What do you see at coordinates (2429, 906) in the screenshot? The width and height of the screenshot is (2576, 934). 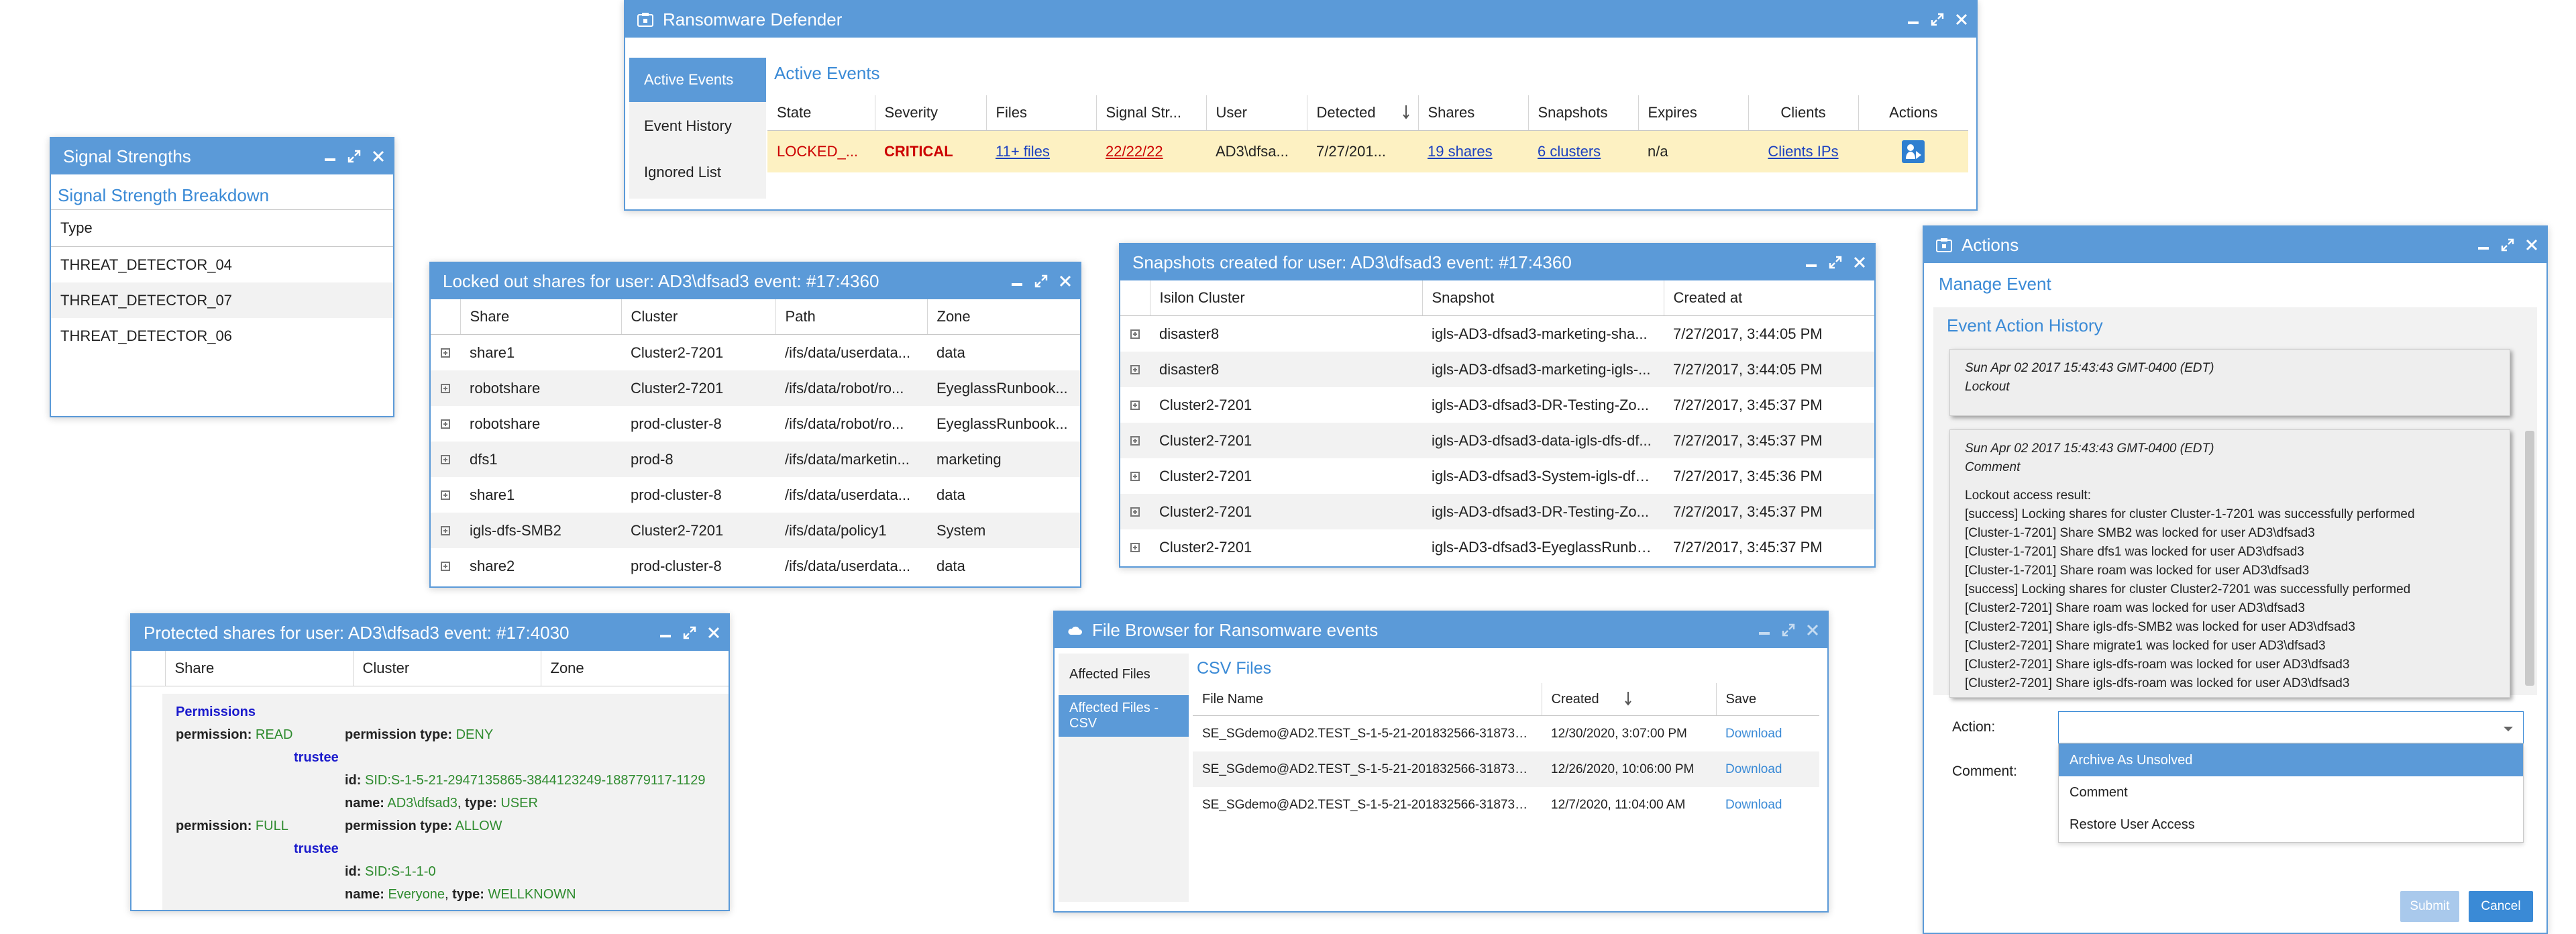 I see `submit-button: Submit` at bounding box center [2429, 906].